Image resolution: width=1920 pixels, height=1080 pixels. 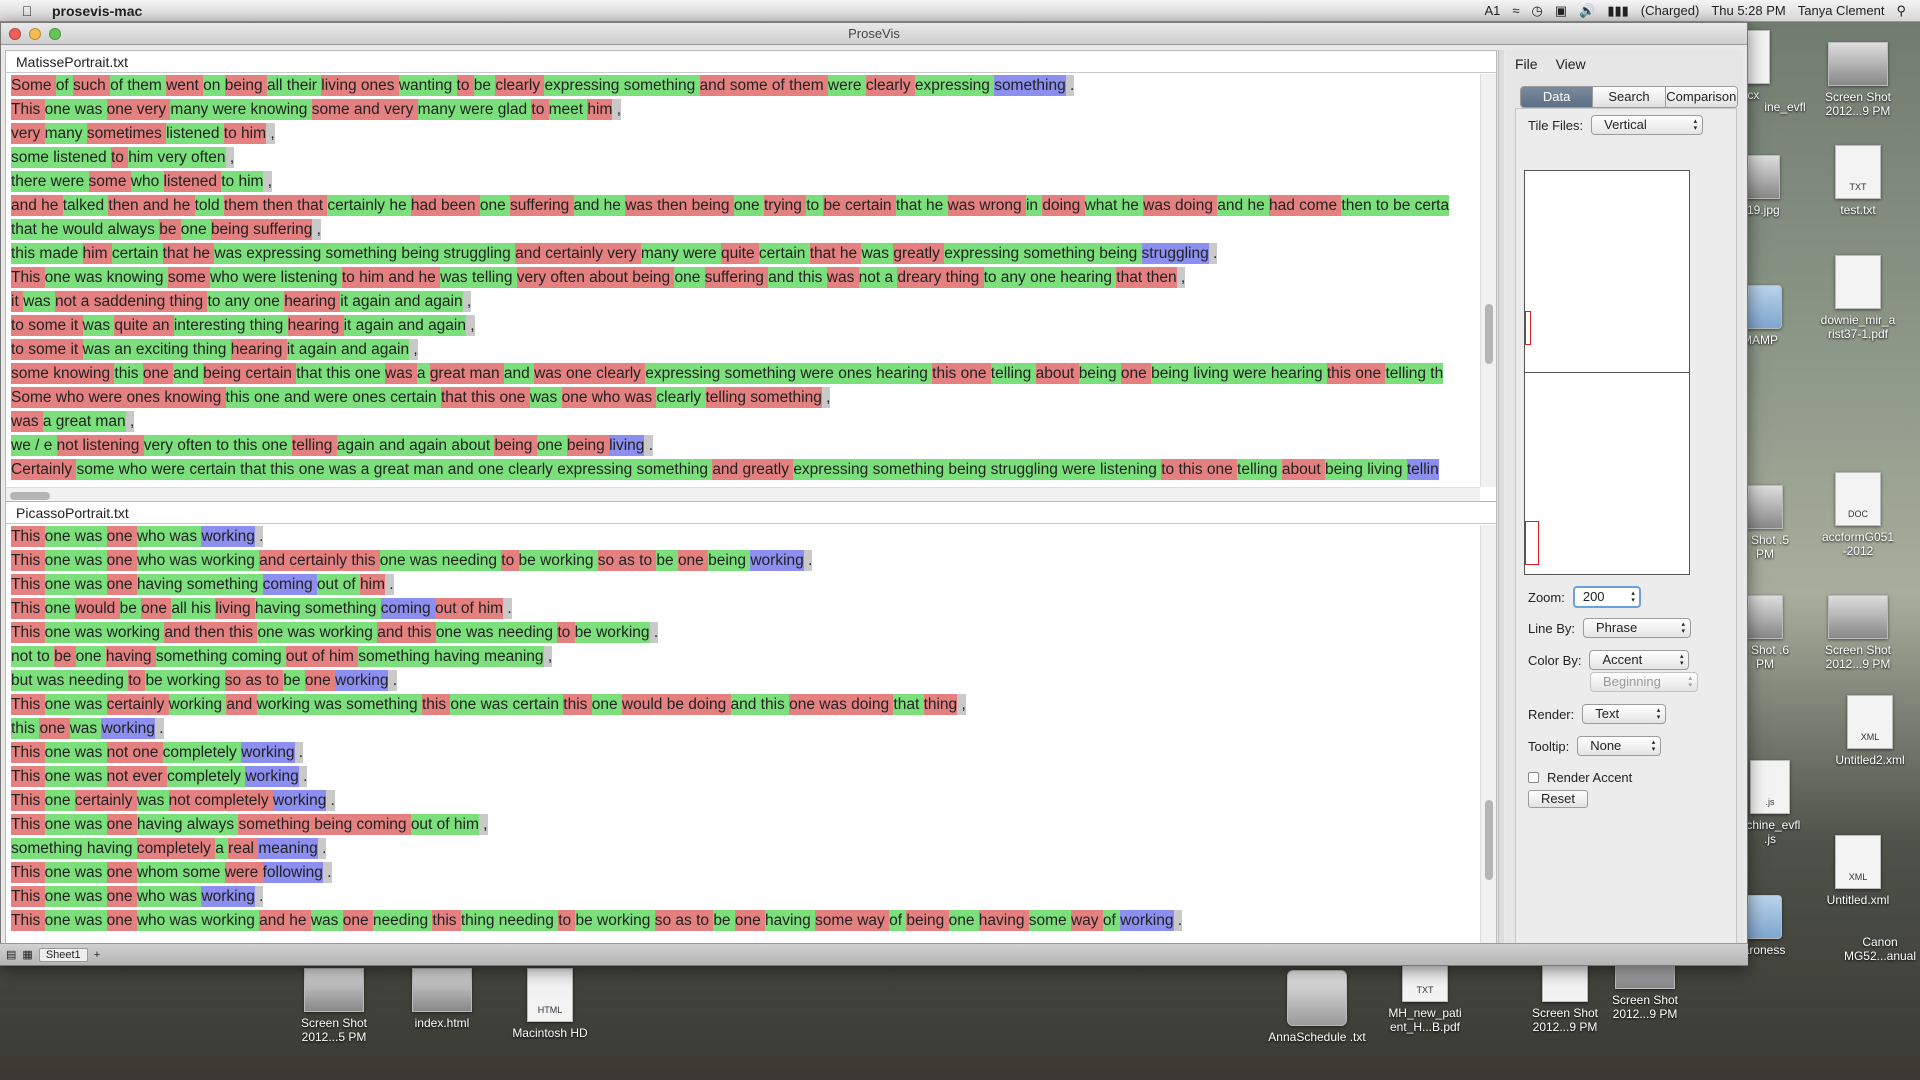 What do you see at coordinates (760, 704) in the screenshot?
I see `text-token: and this` at bounding box center [760, 704].